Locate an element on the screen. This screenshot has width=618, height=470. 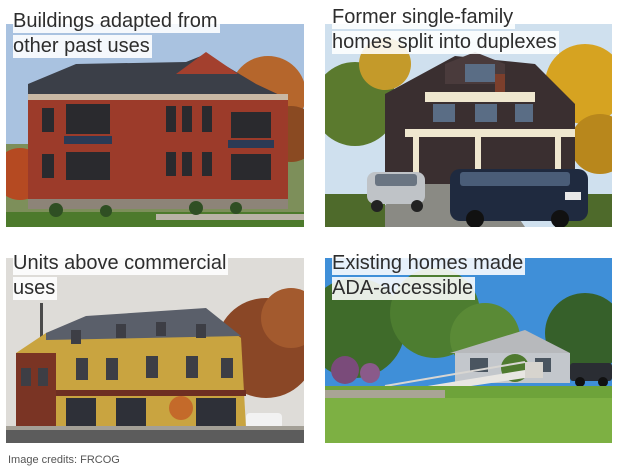
caption-line: Existing homes made is located at coordinates (429, 263).